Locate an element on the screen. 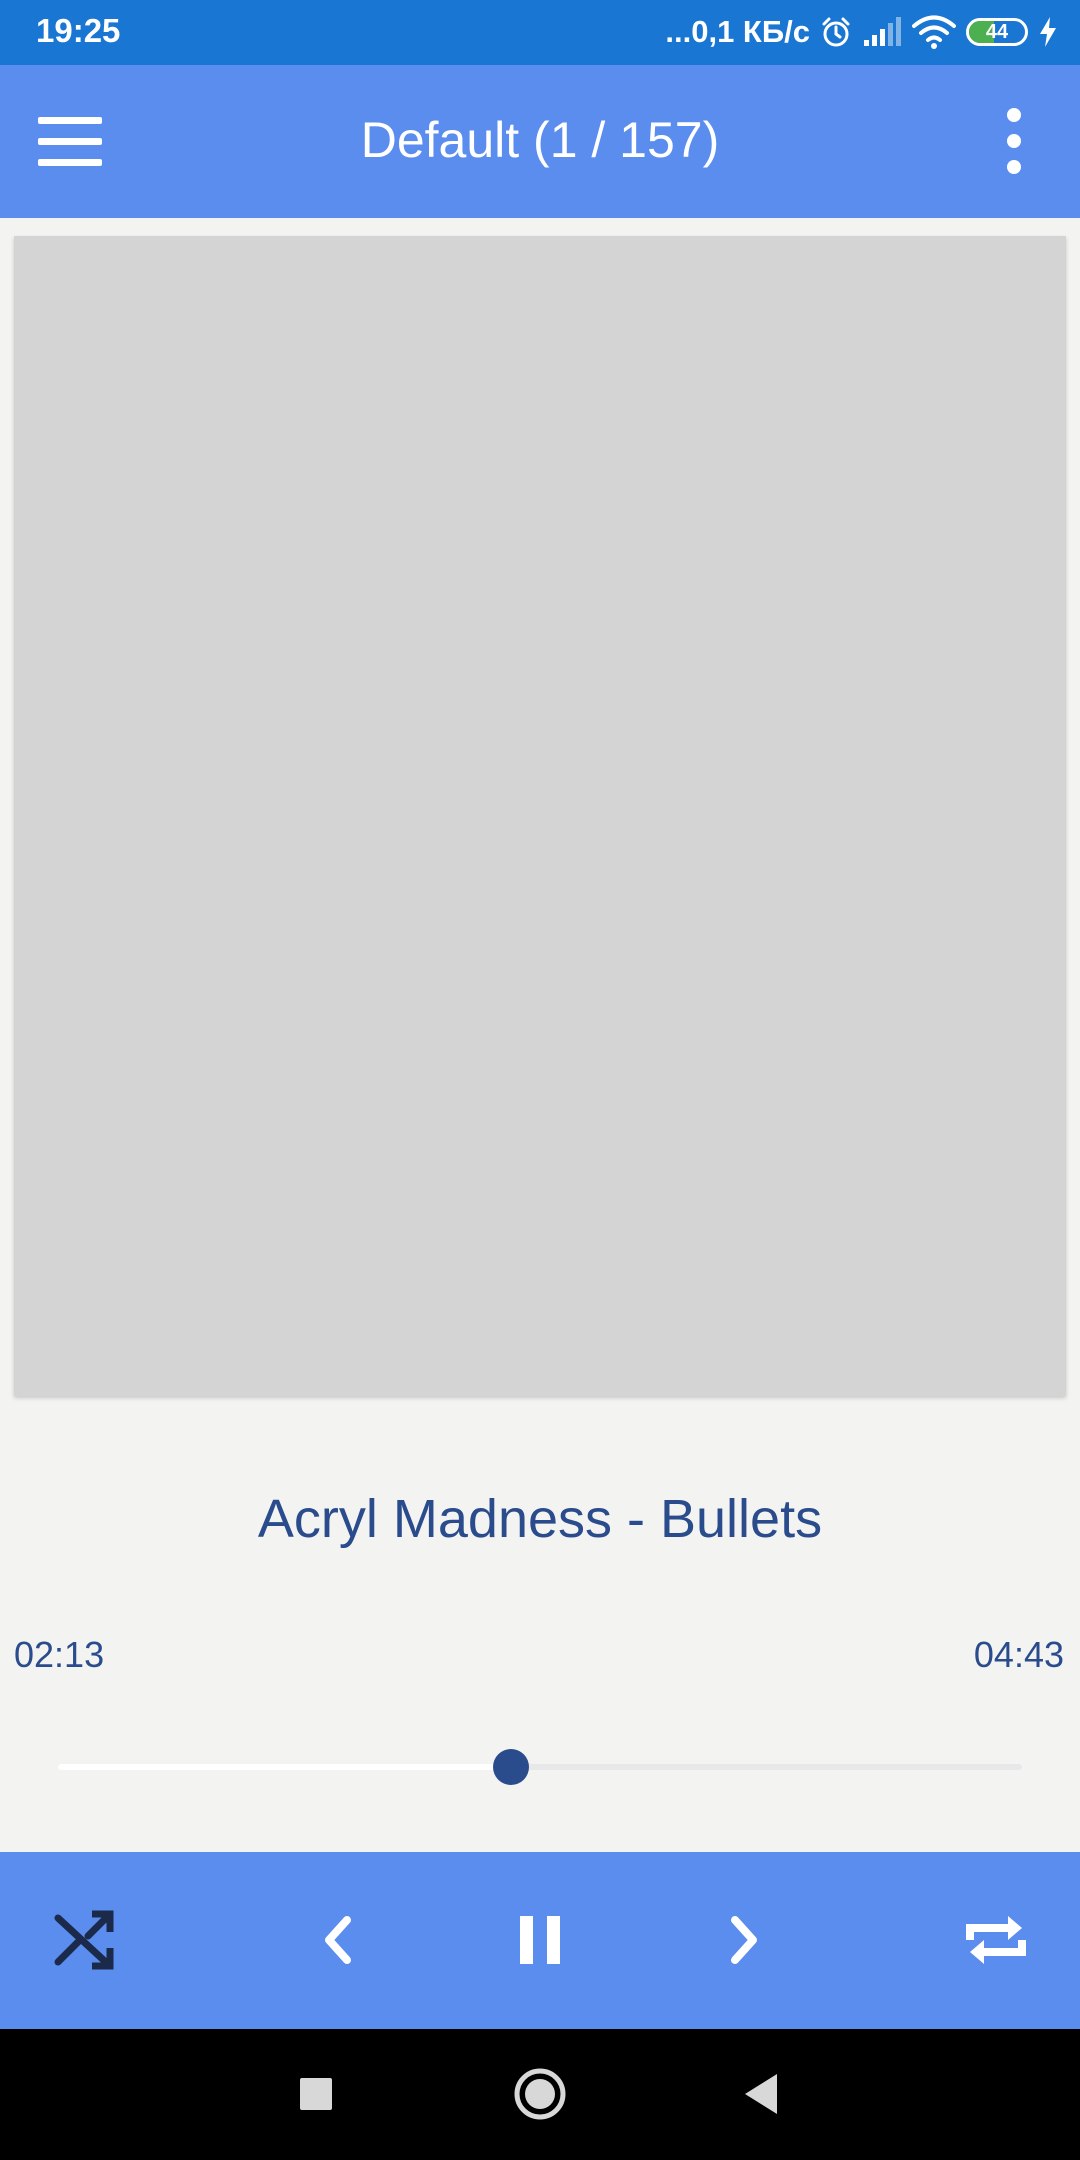  status-icons: ...0,1 КБ/с 44 is located at coordinates (861, 32).